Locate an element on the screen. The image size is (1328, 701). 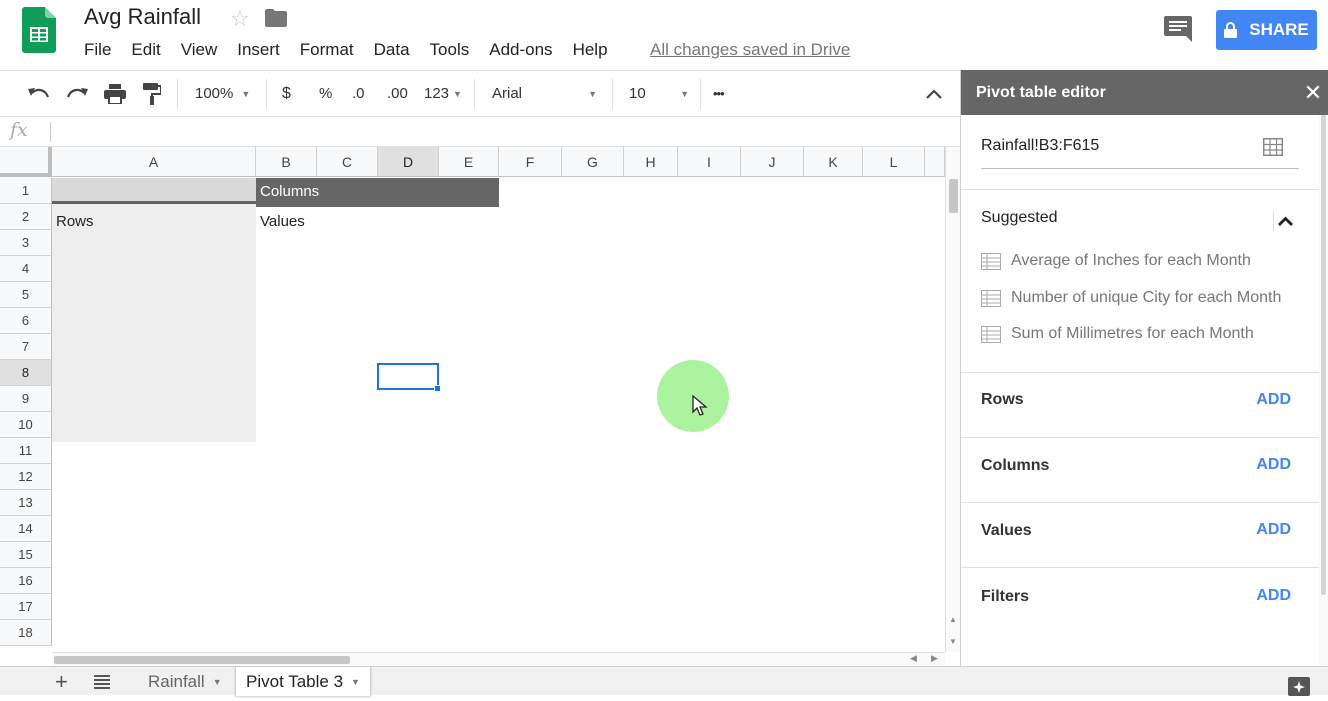
horizontal-scroll-thumb is located at coordinates (202, 660).